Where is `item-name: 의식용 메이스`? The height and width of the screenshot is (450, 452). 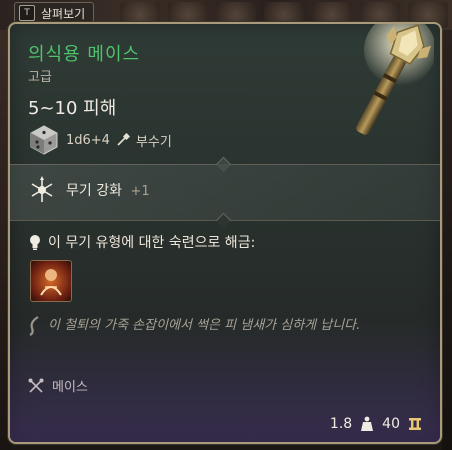
item-name: 의식용 메이스 is located at coordinates (84, 54).